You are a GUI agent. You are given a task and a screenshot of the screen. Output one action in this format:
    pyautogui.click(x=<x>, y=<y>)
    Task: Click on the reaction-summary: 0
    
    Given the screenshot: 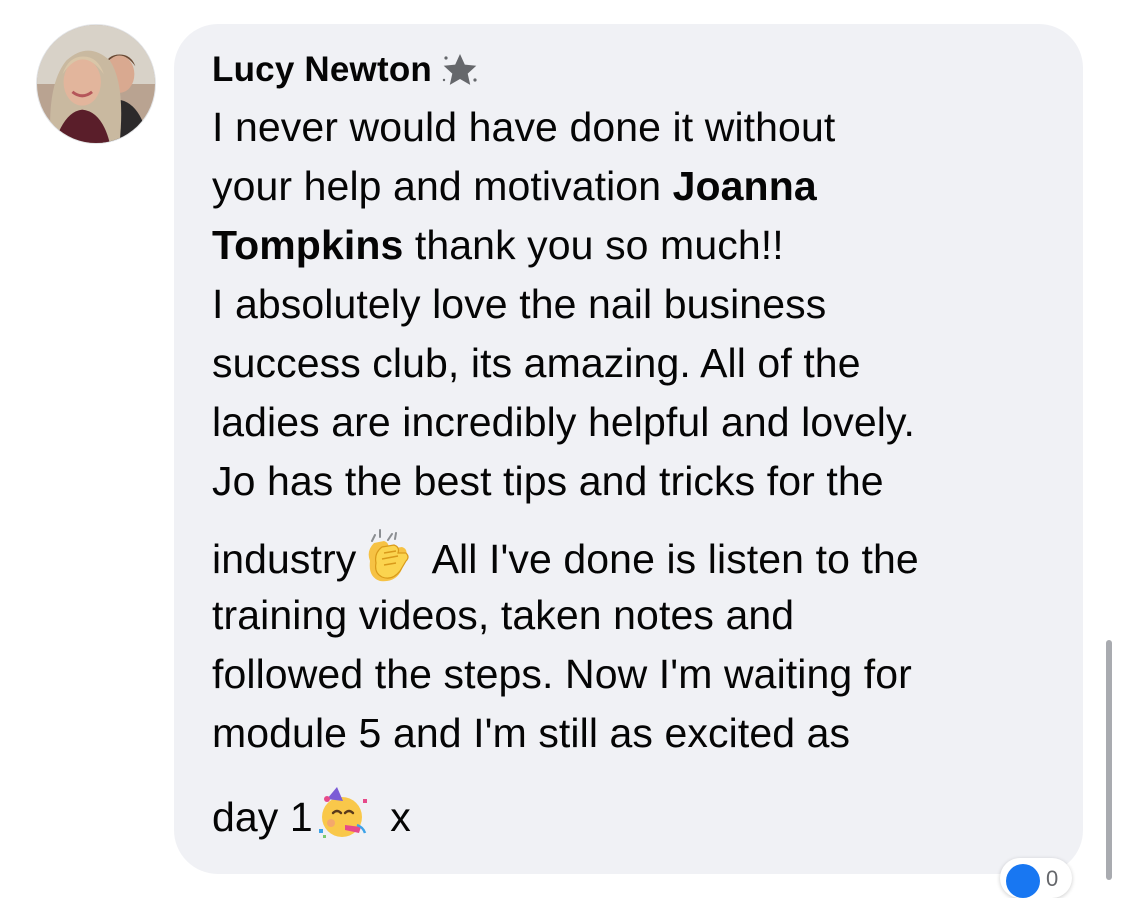 What is the action you would take?
    pyautogui.click(x=1036, y=878)
    